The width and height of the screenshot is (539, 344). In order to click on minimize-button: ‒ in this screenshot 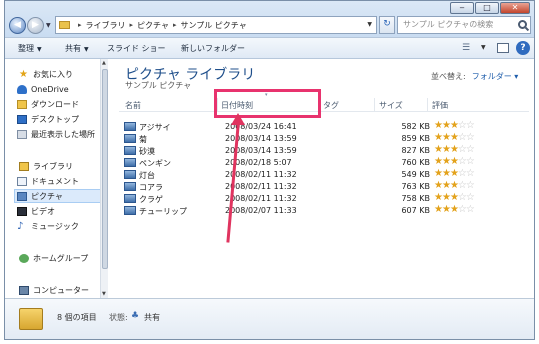, I will do `click(462, 8)`.